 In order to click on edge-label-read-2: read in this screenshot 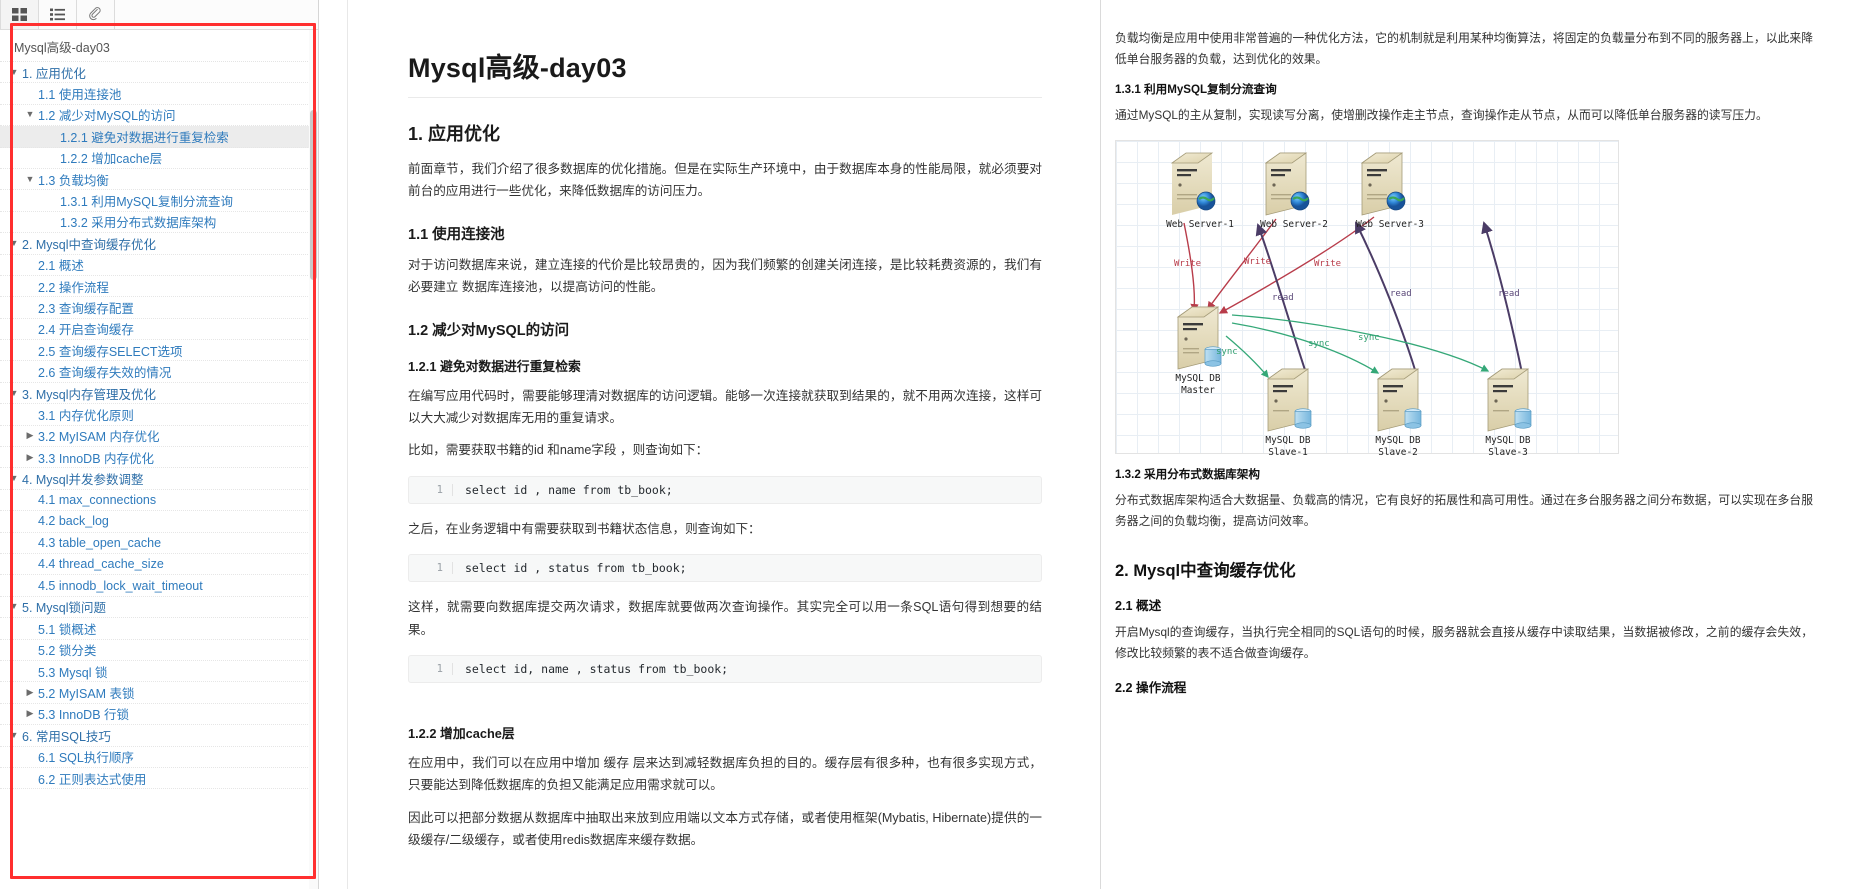, I will do `click(1401, 293)`.